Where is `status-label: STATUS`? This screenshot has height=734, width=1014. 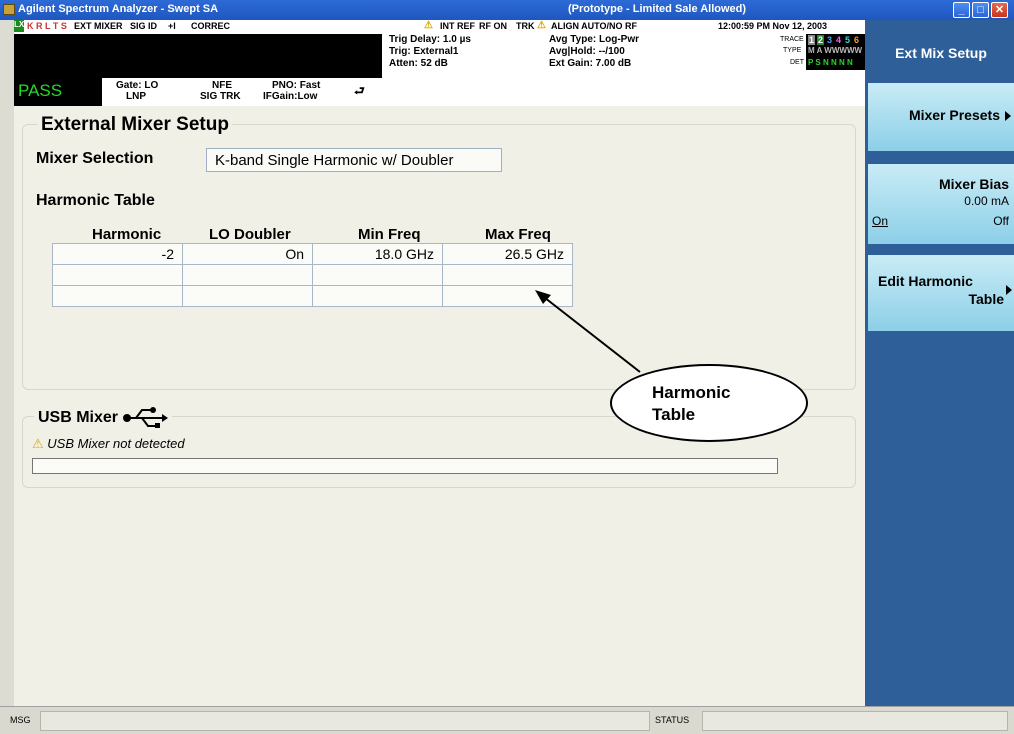 status-label: STATUS is located at coordinates (672, 720).